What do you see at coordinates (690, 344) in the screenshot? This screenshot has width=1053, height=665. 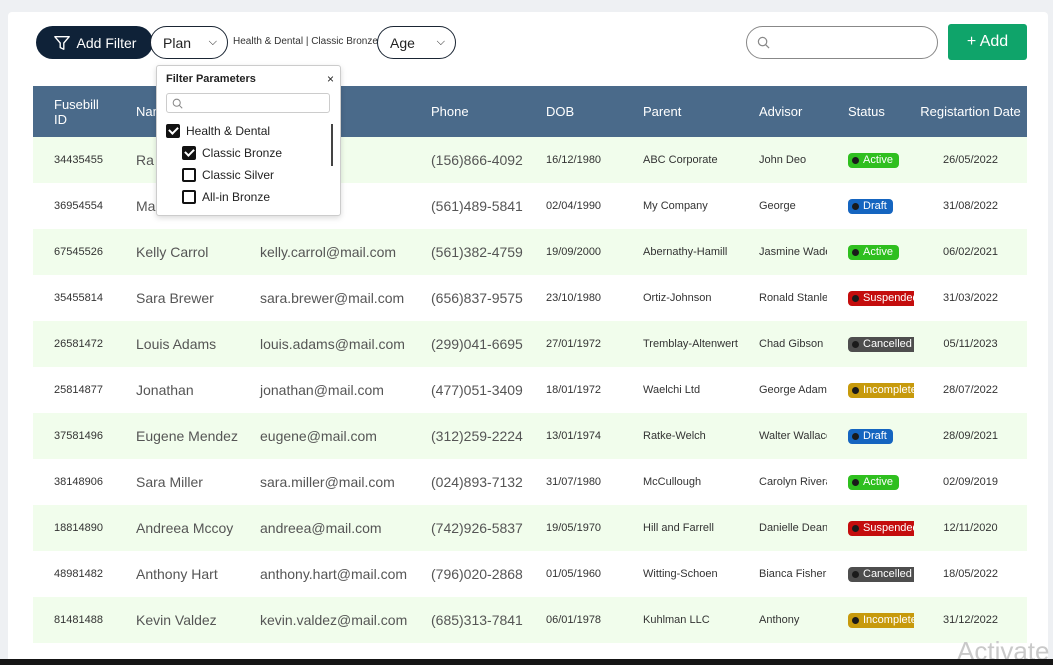 I see `cell-parent: Tremblay-Altenwerth` at bounding box center [690, 344].